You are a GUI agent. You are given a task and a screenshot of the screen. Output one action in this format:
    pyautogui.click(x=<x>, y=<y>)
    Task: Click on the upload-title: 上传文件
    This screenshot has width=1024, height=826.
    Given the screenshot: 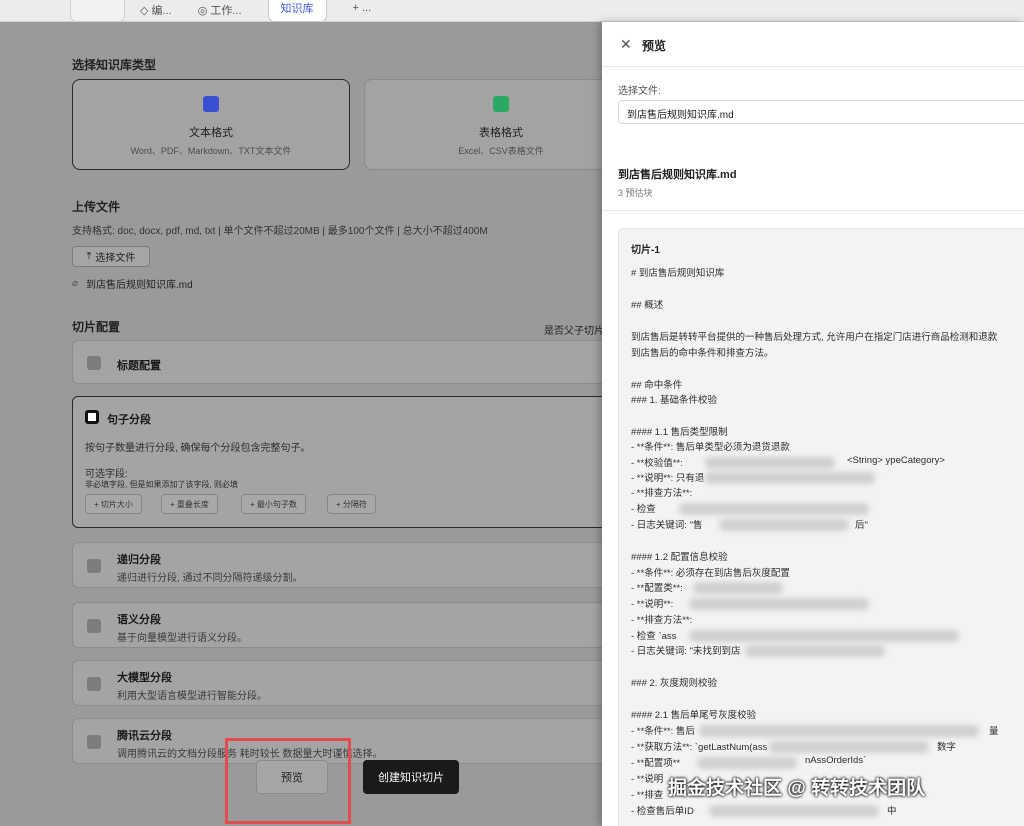 What is the action you would take?
    pyautogui.click(x=96, y=207)
    